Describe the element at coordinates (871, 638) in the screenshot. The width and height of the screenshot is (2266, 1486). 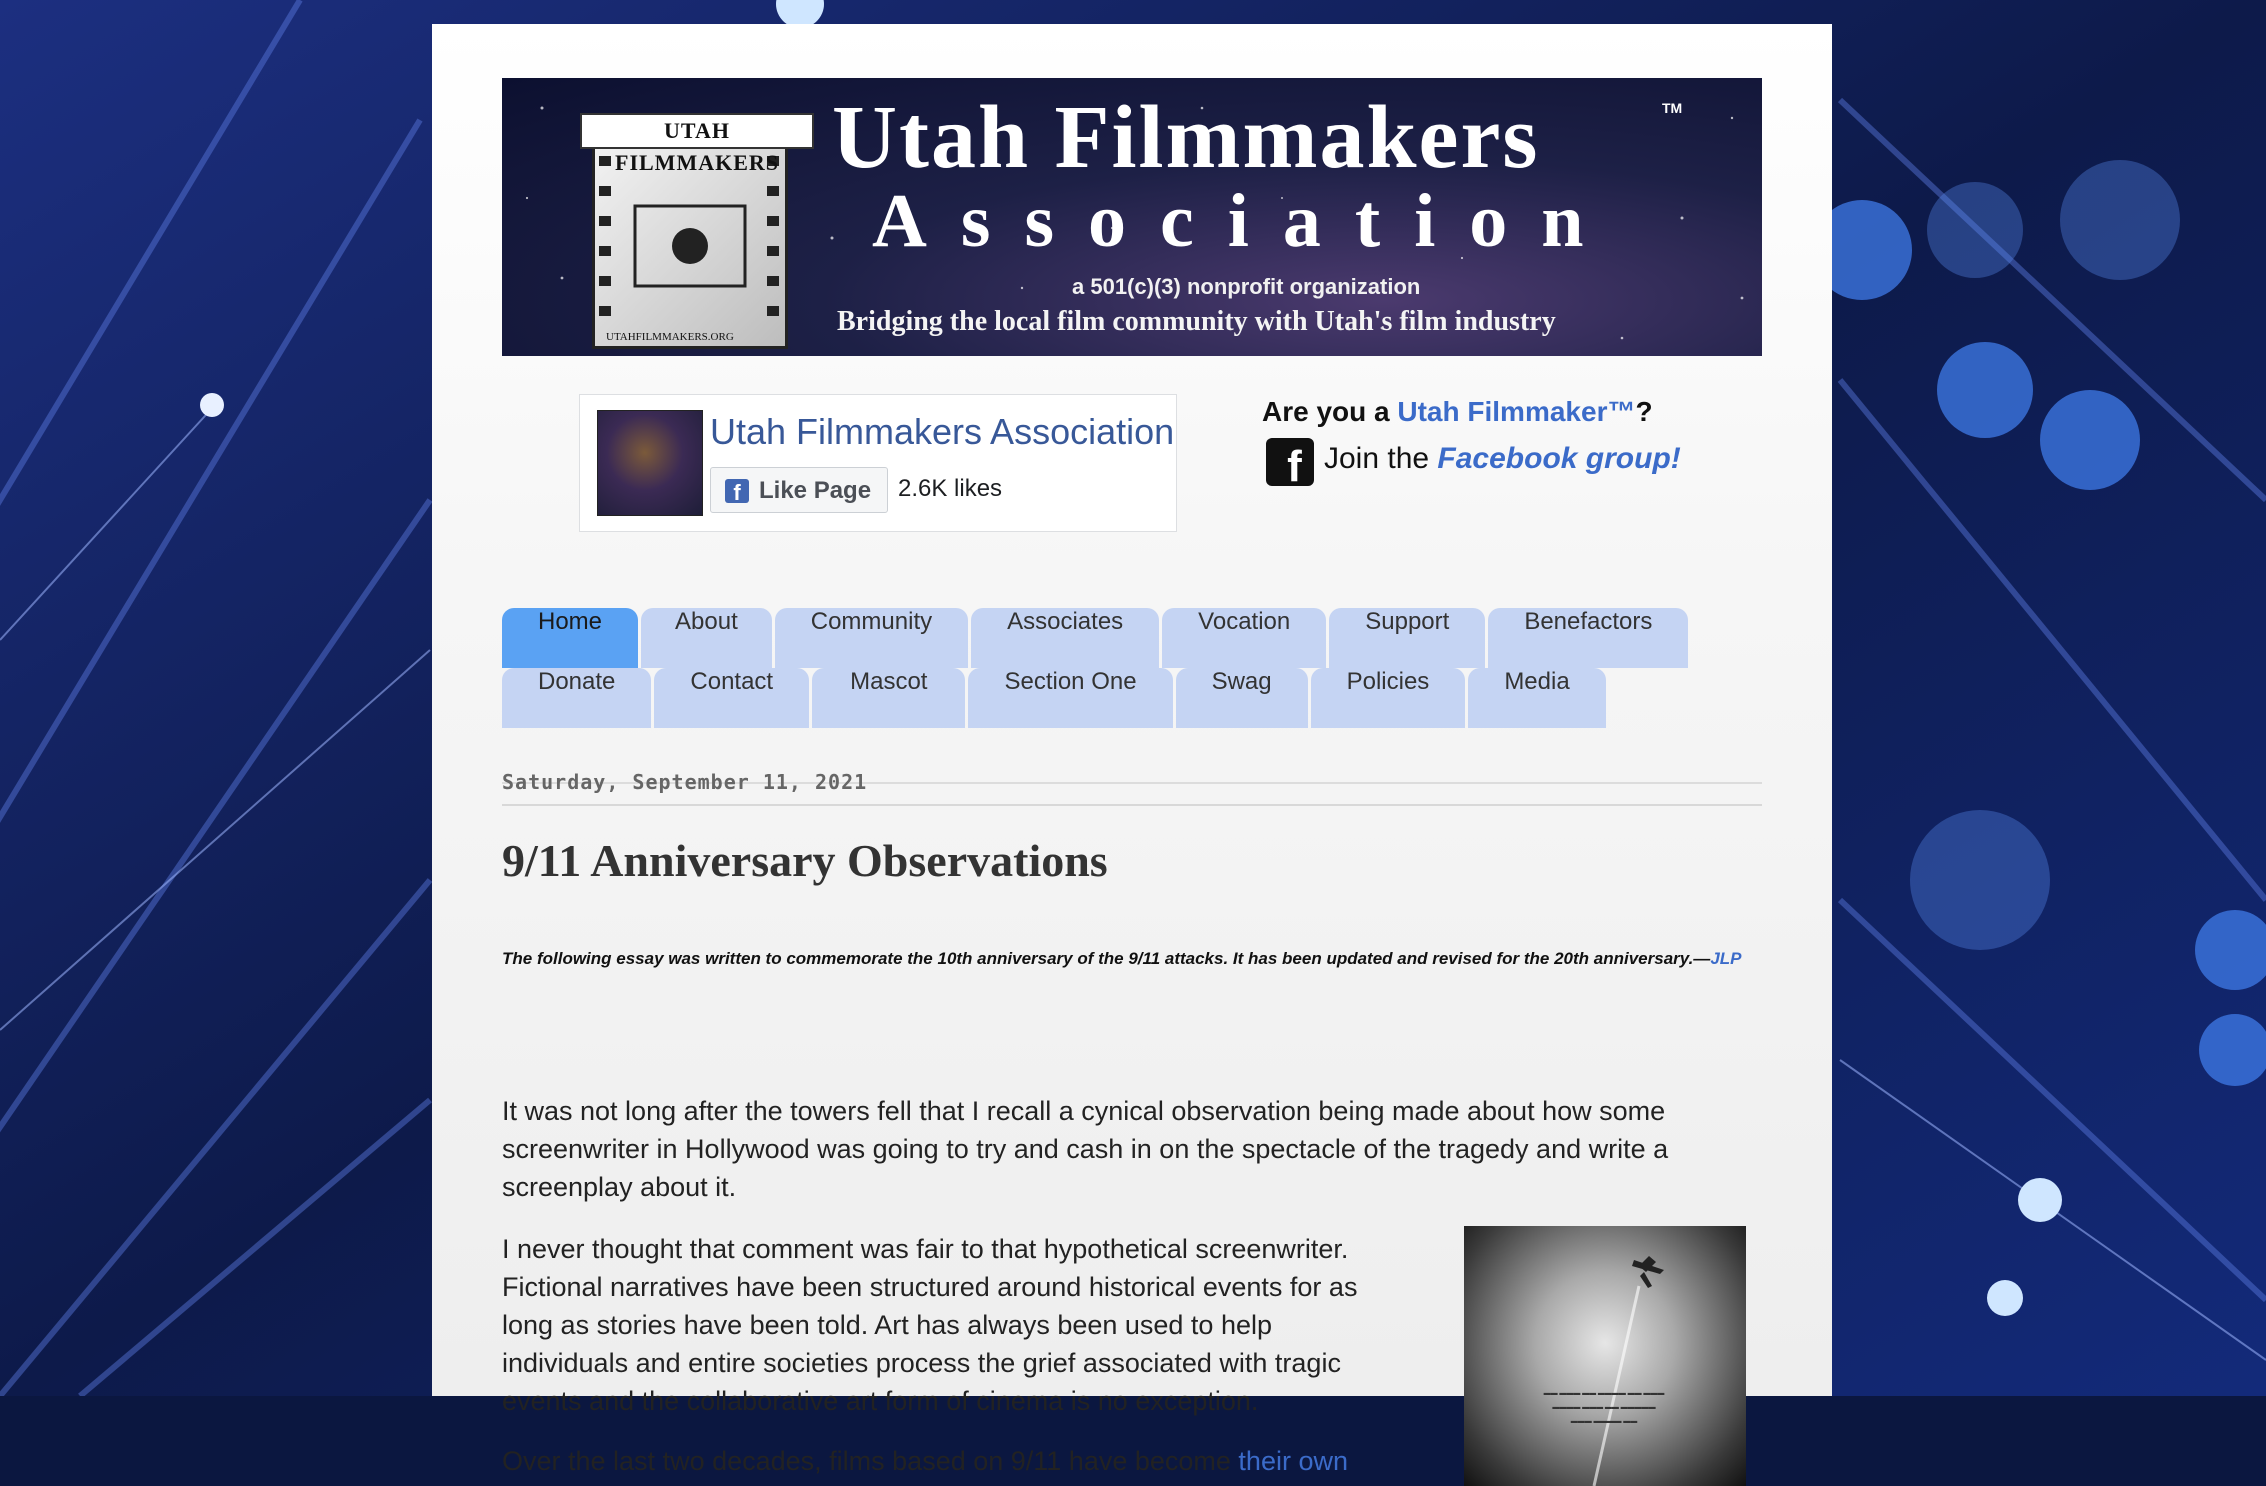
I see `tab-community: Community` at that location.